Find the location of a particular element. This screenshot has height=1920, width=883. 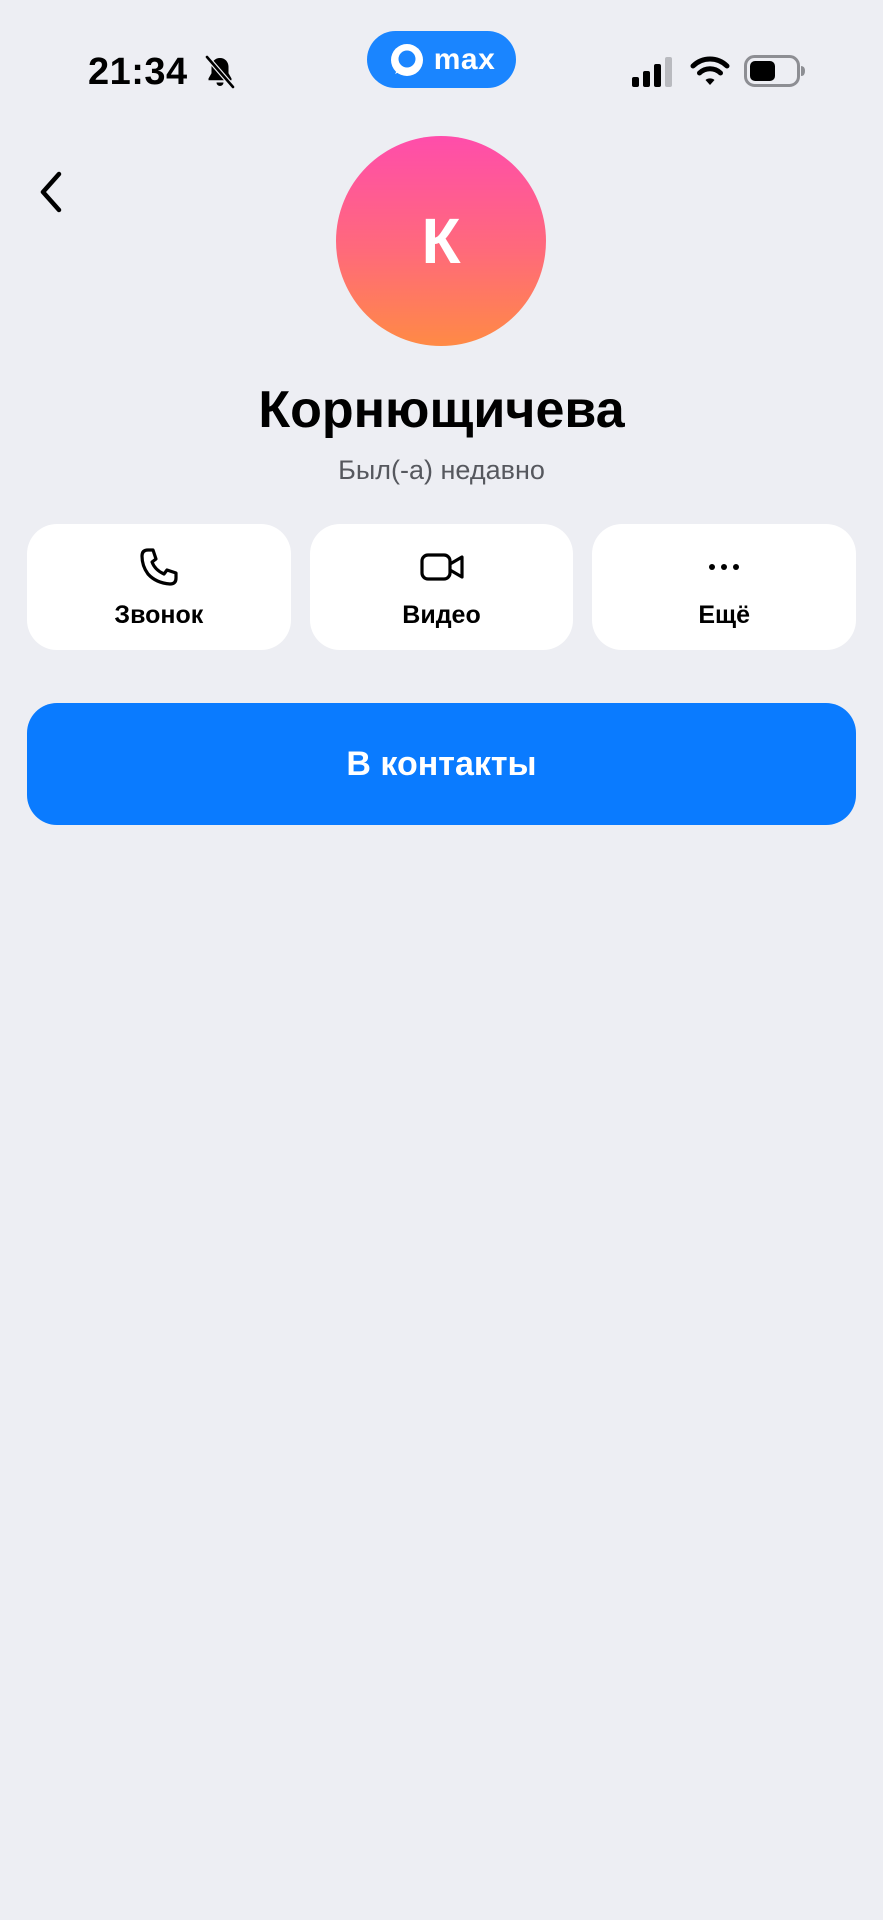

last-seen-status: Был(-а) недавно is located at coordinates (441, 470).